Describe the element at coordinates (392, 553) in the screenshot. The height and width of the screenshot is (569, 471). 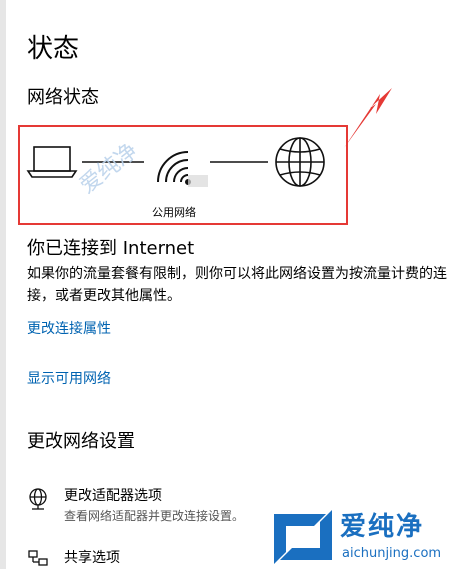
I see `watermark-url: aichunjing.com` at that location.